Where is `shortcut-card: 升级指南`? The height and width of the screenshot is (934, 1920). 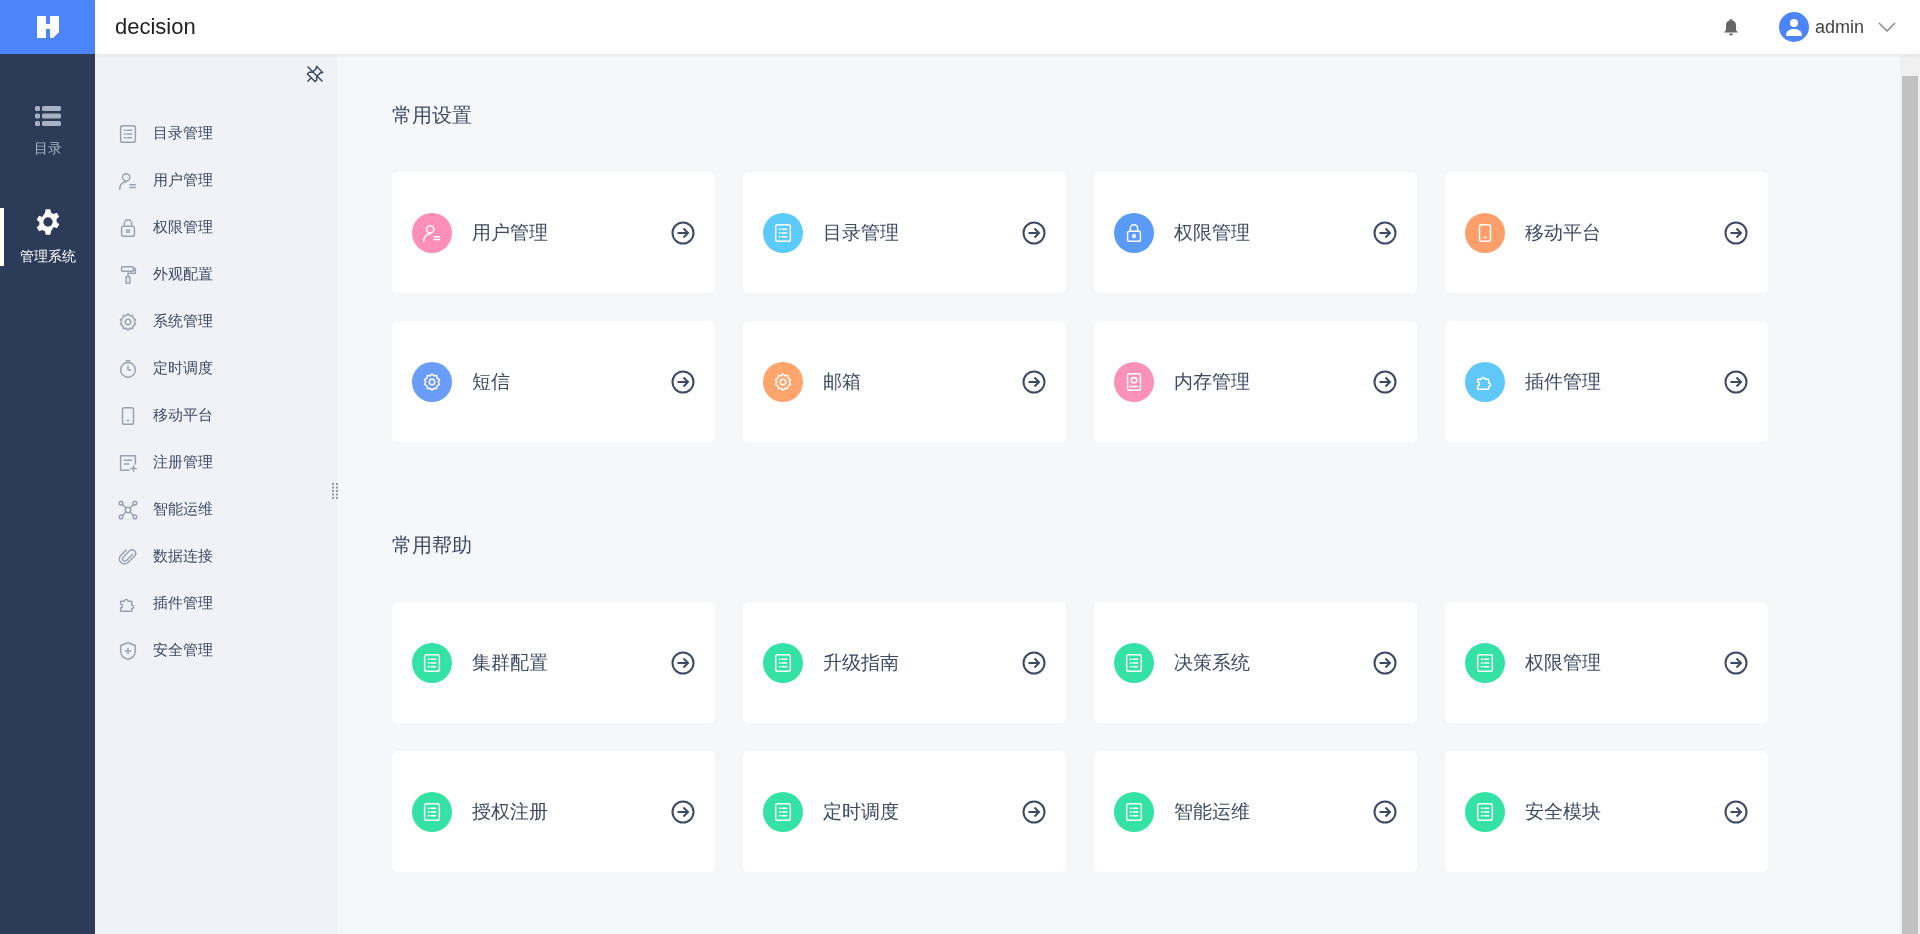 shortcut-card: 升级指南 is located at coordinates (904, 662).